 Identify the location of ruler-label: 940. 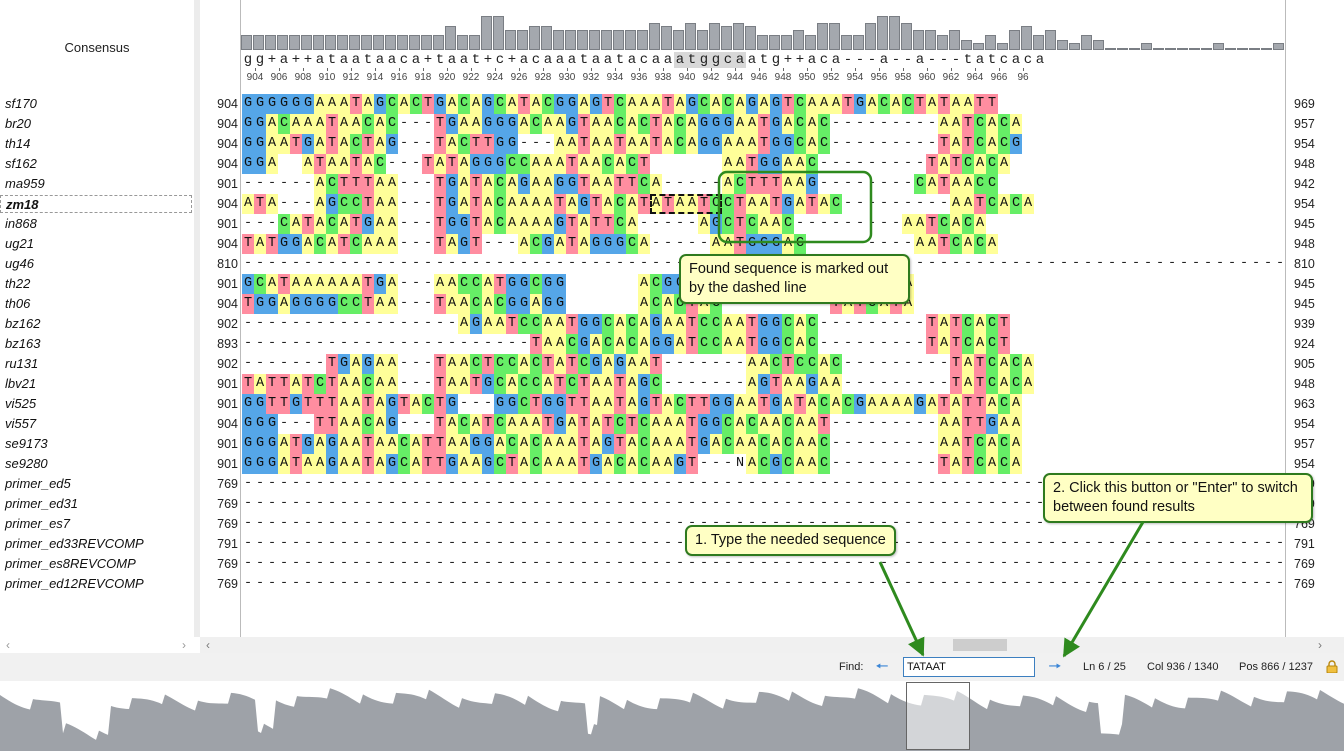
(687, 77).